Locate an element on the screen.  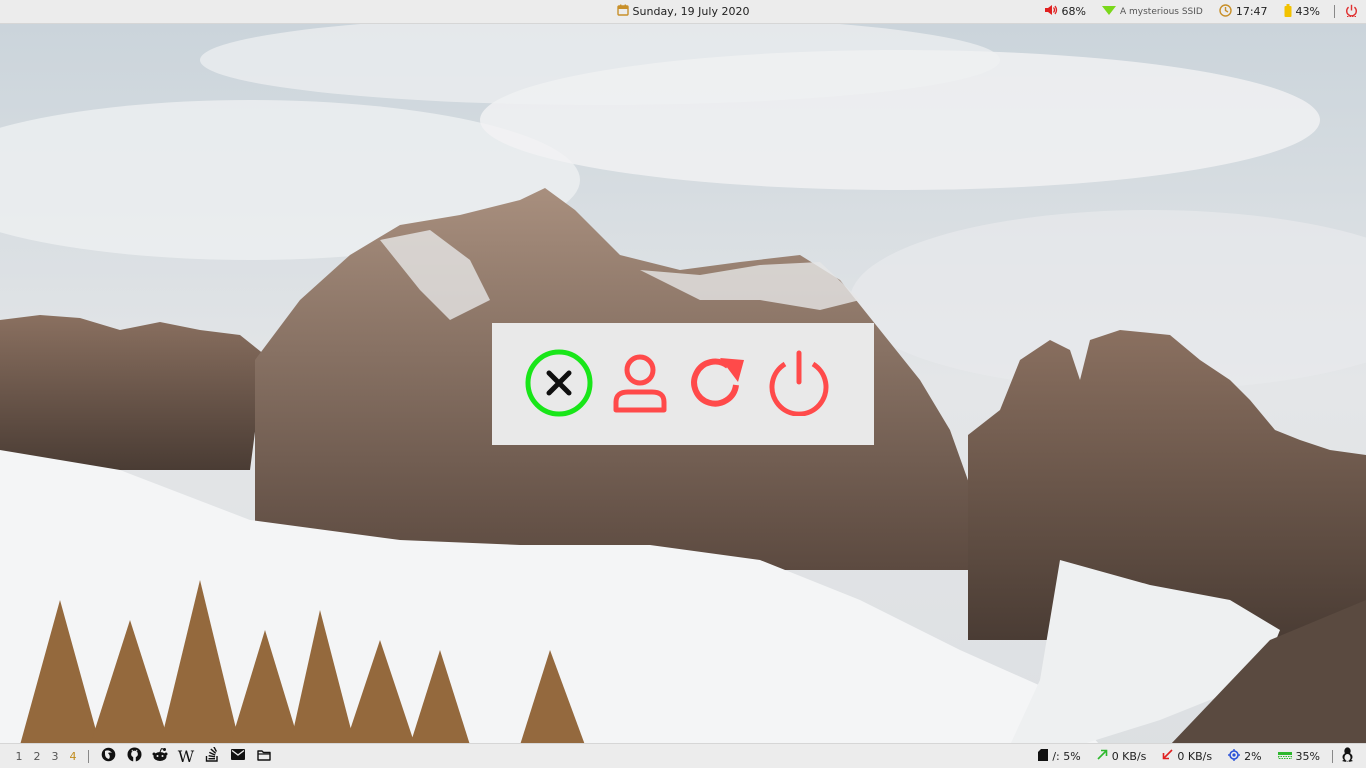
power-menu is located at coordinates (683, 384).